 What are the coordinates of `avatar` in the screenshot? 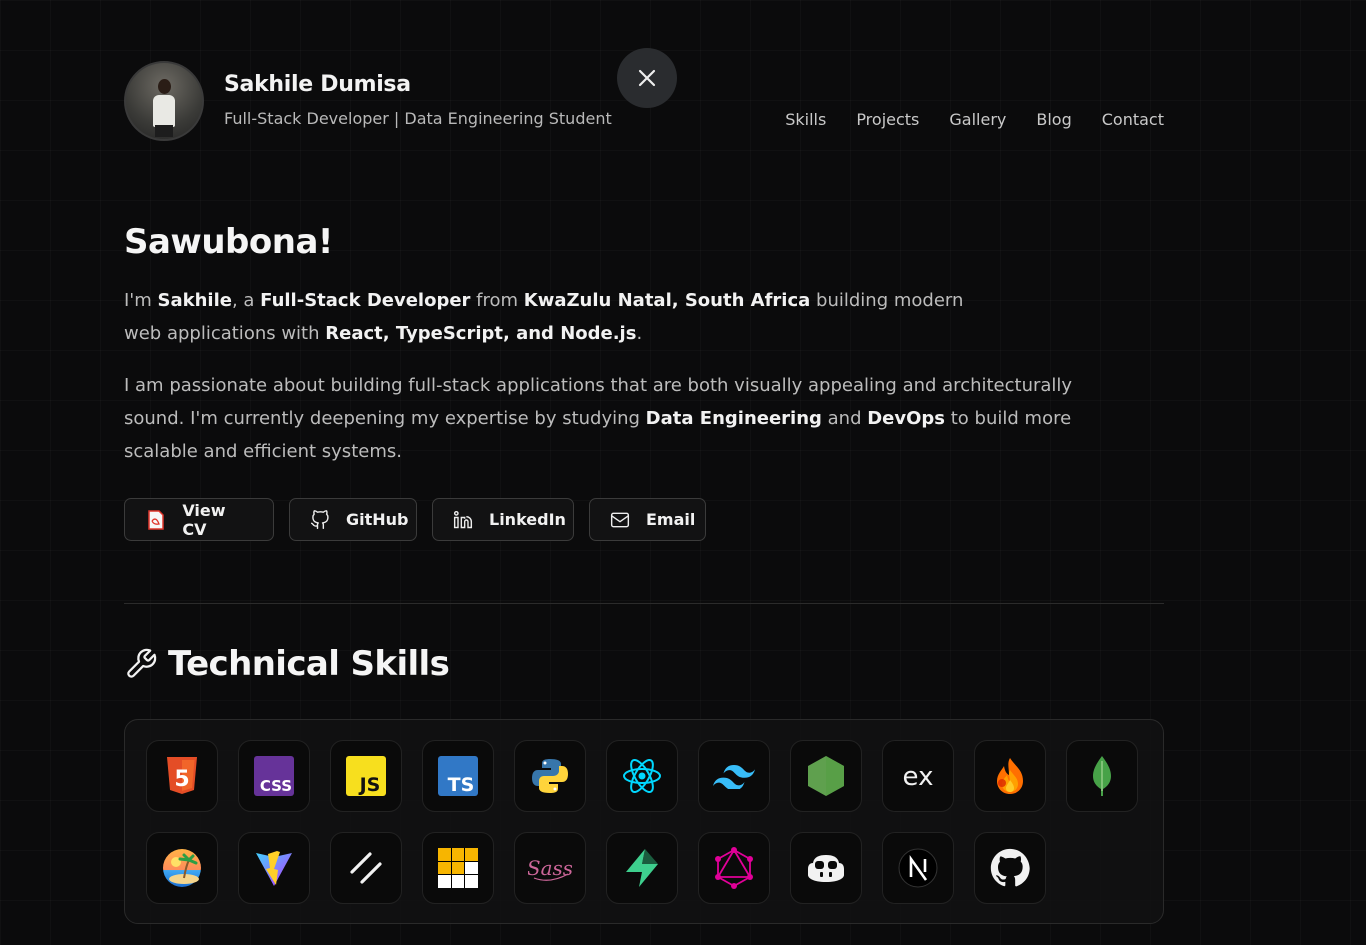 It's located at (164, 101).